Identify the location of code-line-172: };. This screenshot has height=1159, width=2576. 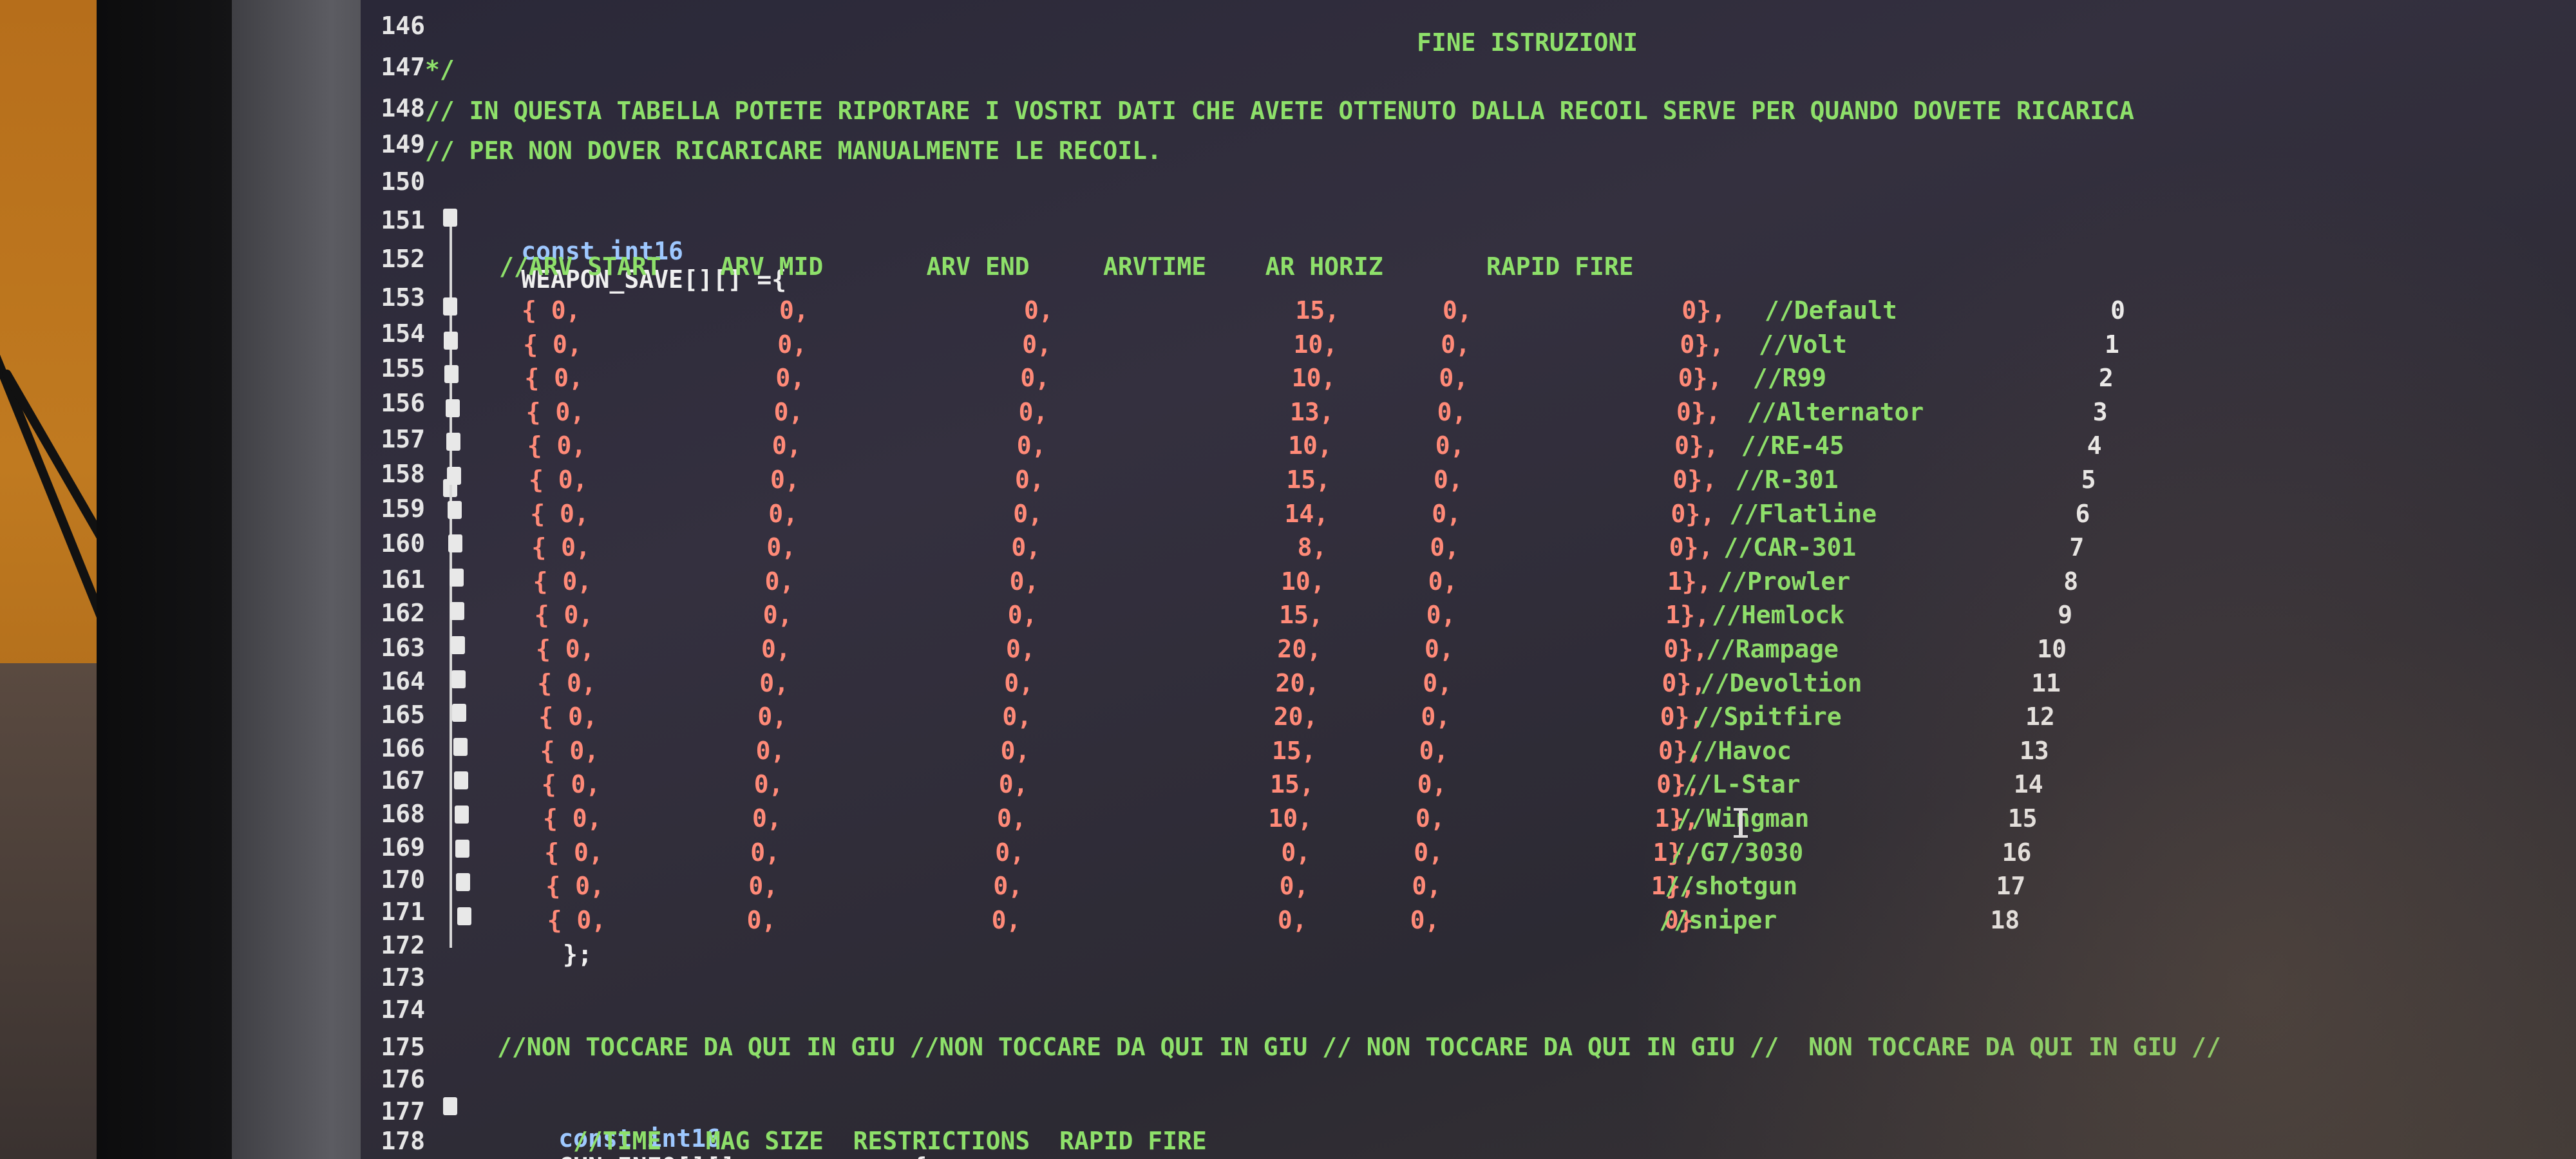
(577, 954).